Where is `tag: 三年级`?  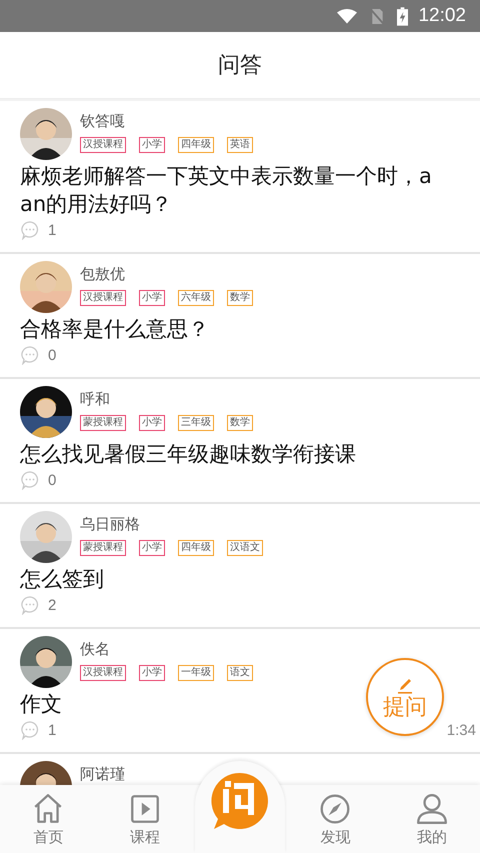
tag: 三年级 is located at coordinates (196, 423).